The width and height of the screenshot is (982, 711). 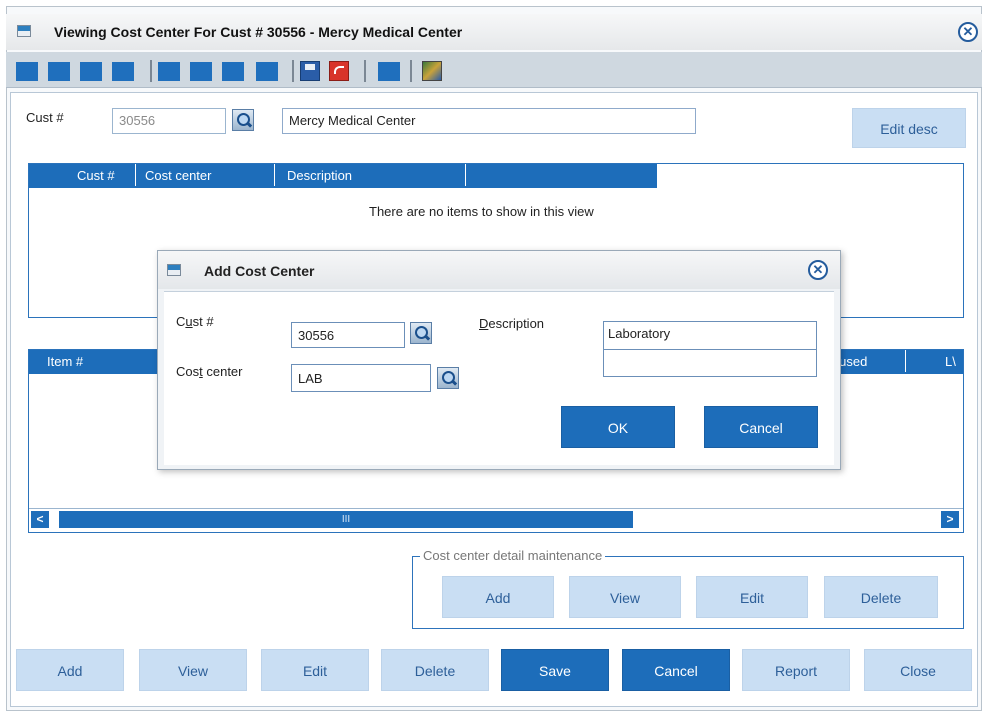 I want to click on col-item-number: Item #, so click(x=65, y=362).